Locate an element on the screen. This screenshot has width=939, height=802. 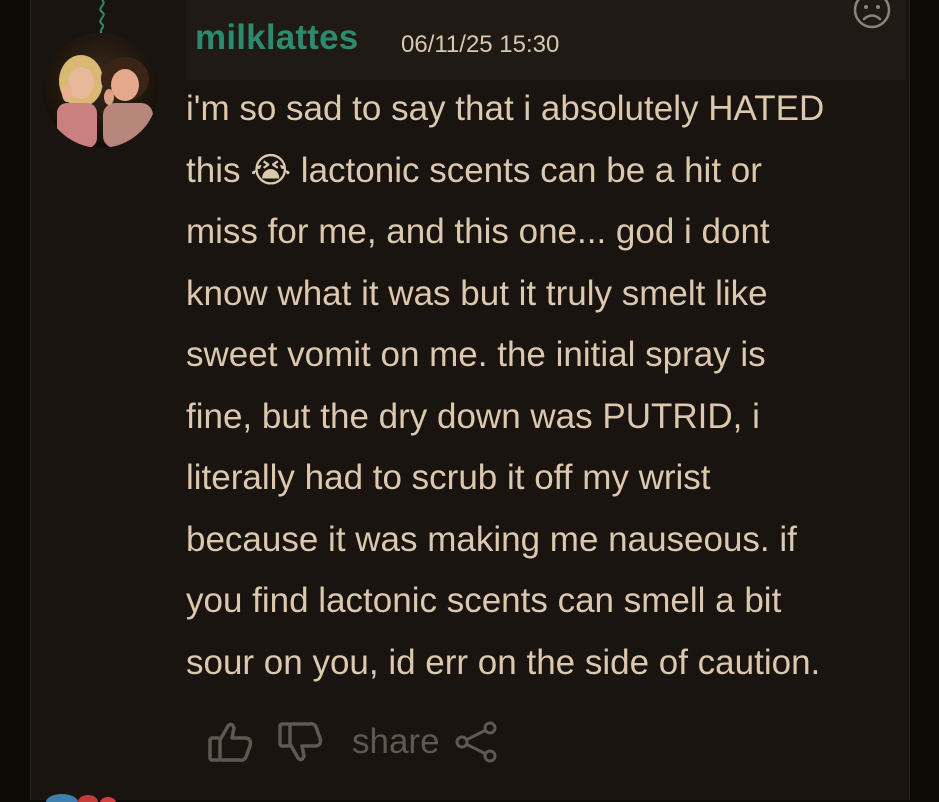
comment-line: this 😭 lactonic scents can be a hit or is located at coordinates (474, 170).